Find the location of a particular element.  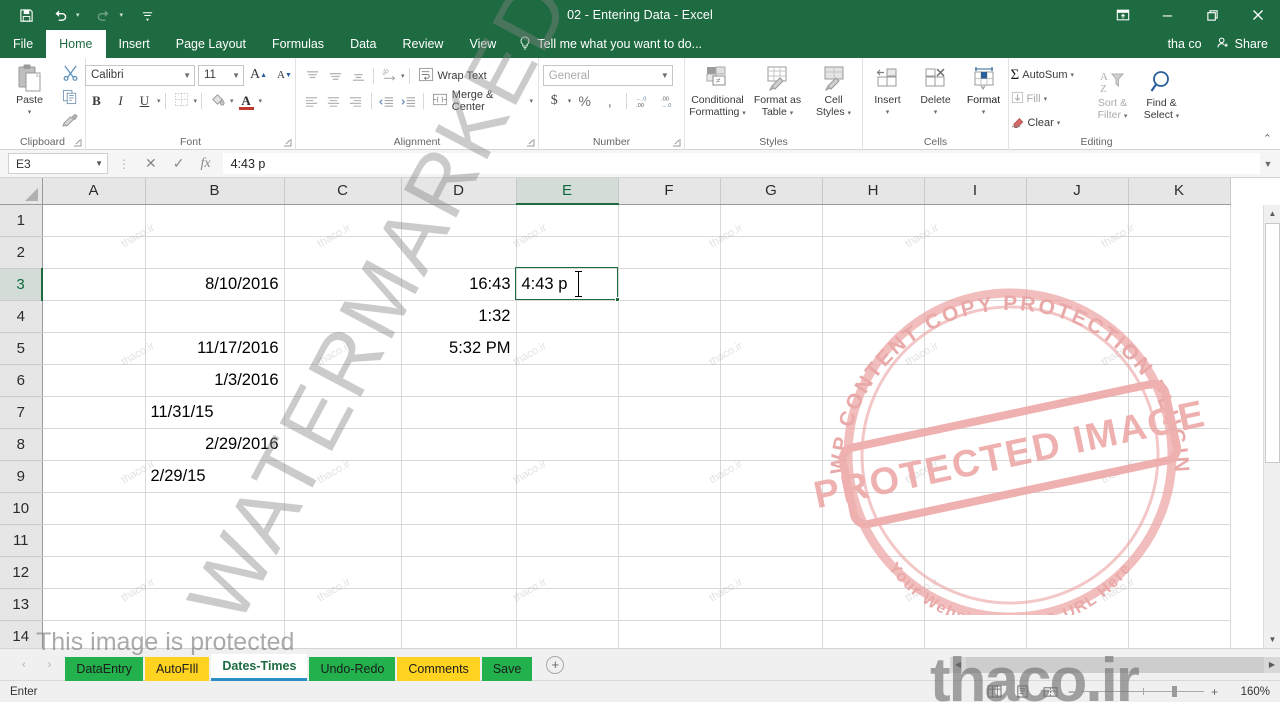

row-header-7: 7 is located at coordinates (21, 412).